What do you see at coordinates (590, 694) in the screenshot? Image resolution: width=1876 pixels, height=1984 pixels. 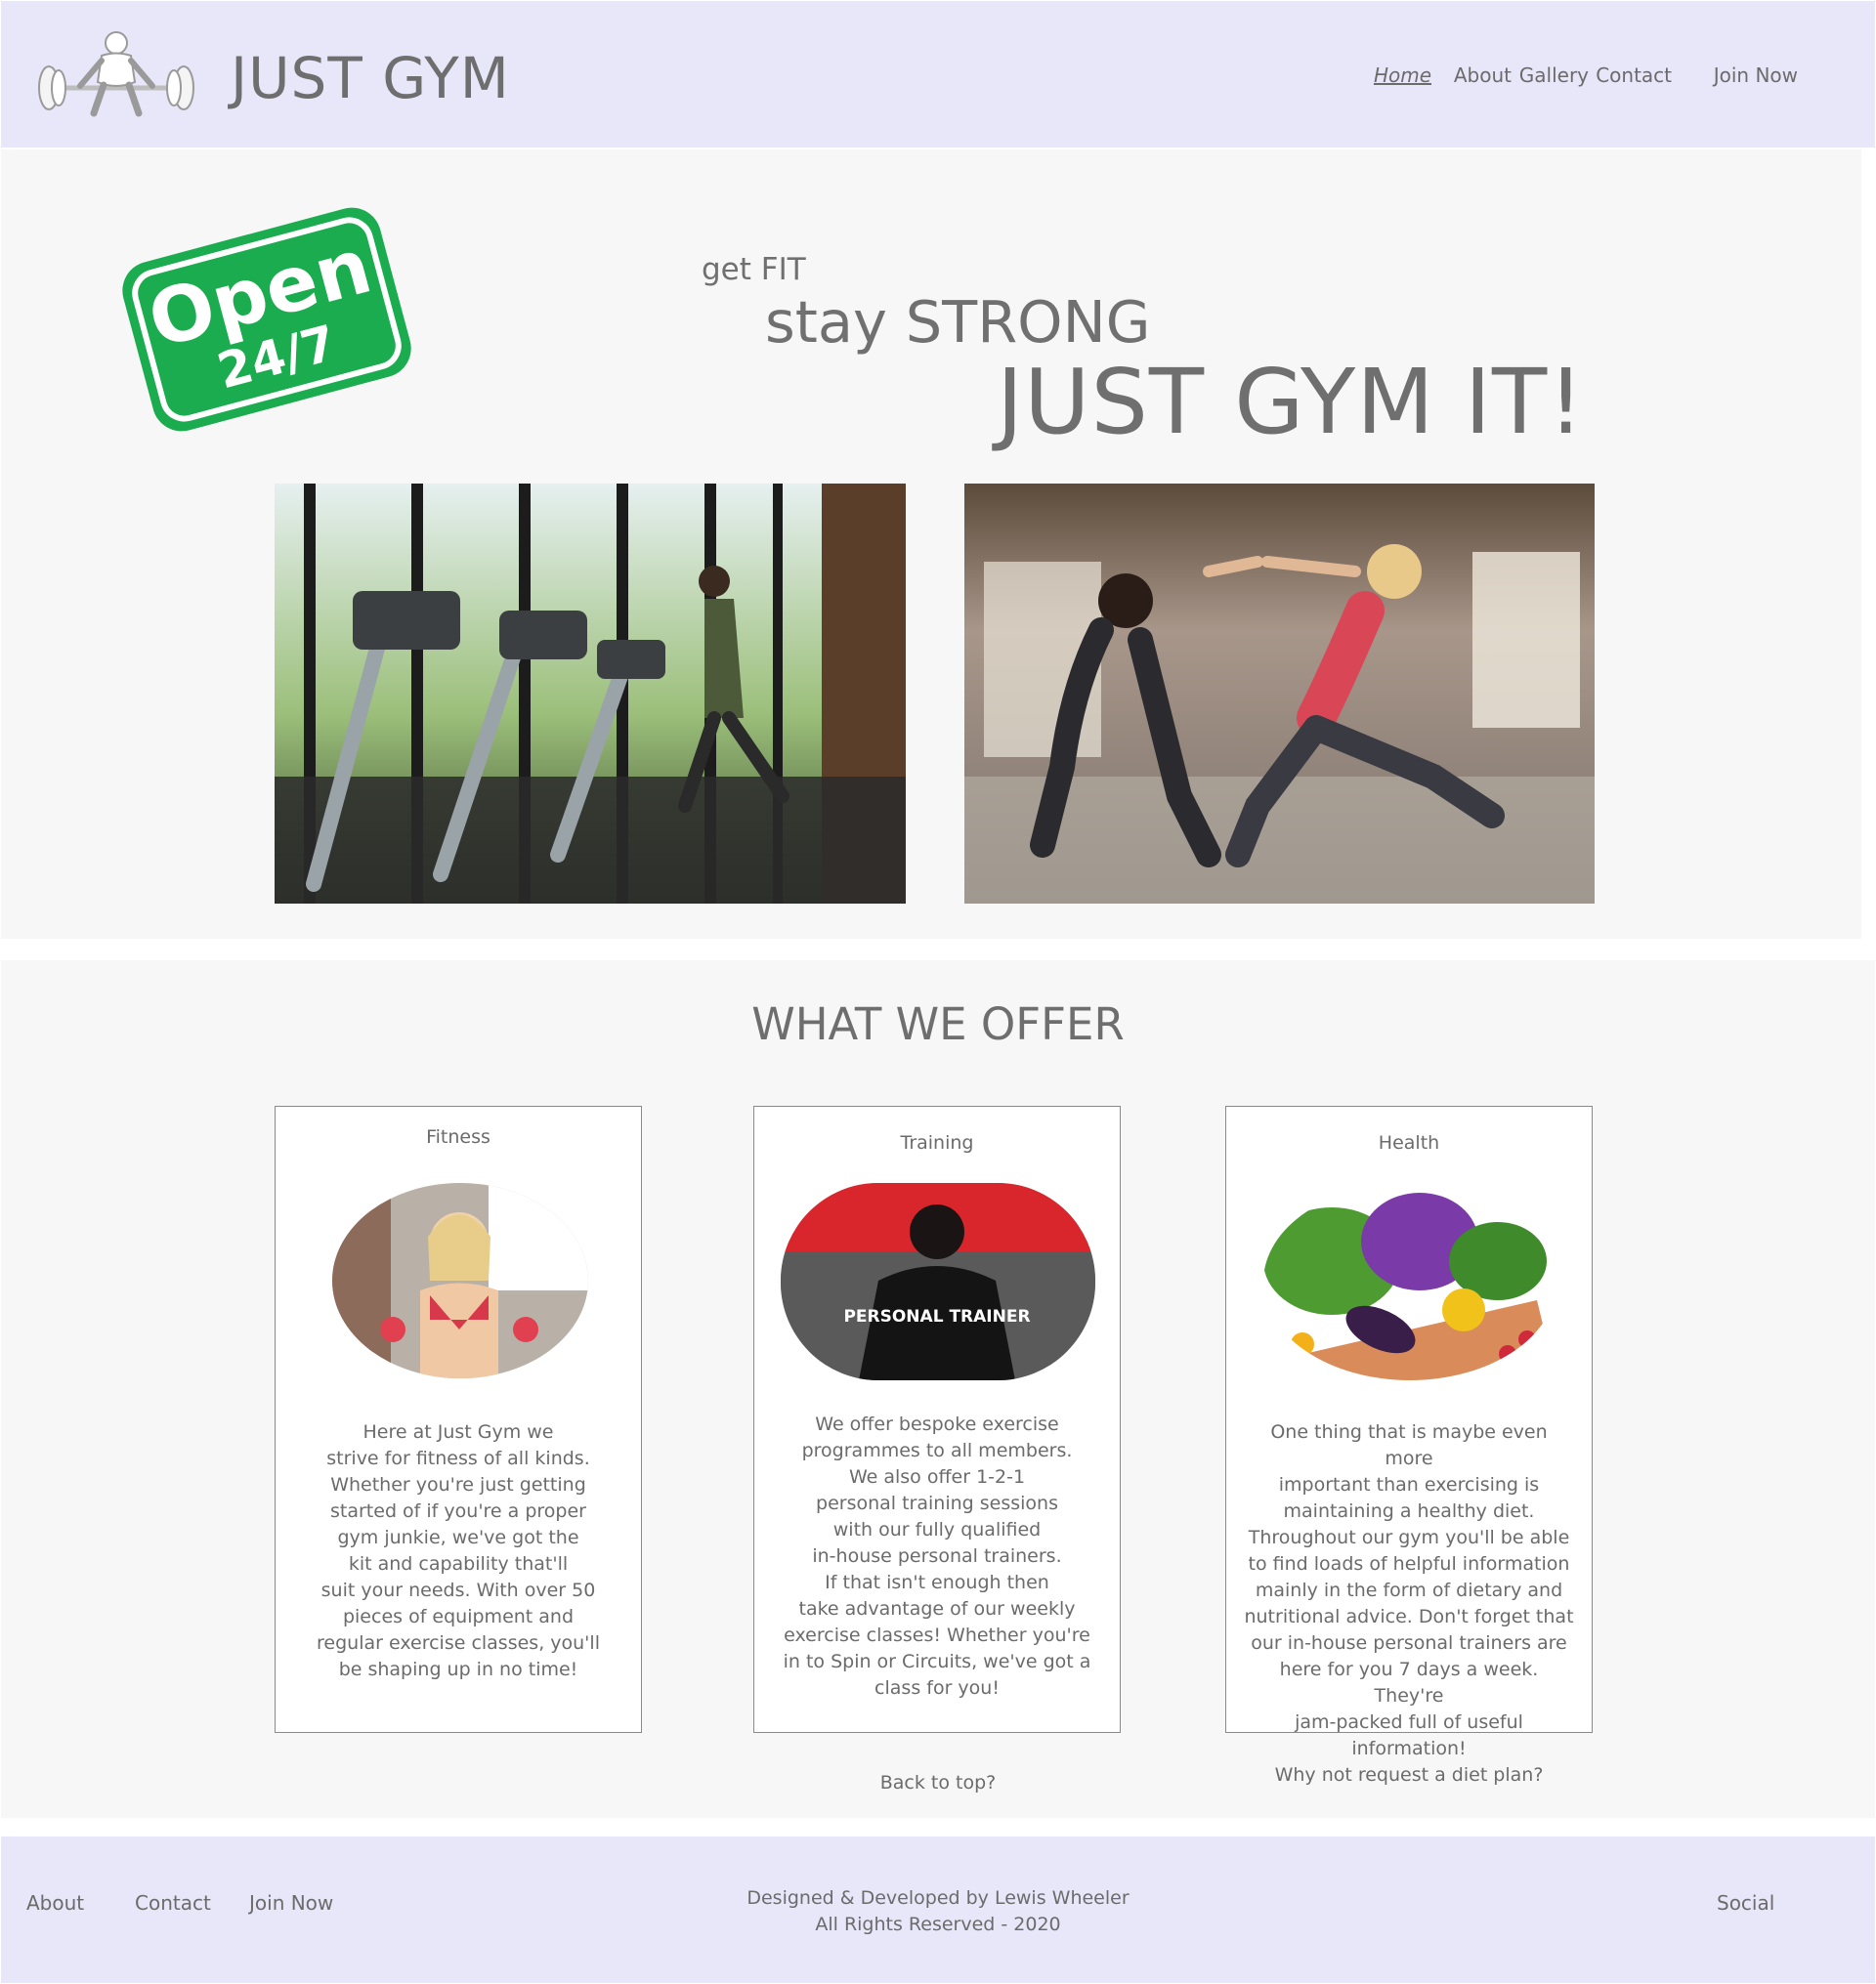 I see `treadmill-photo` at bounding box center [590, 694].